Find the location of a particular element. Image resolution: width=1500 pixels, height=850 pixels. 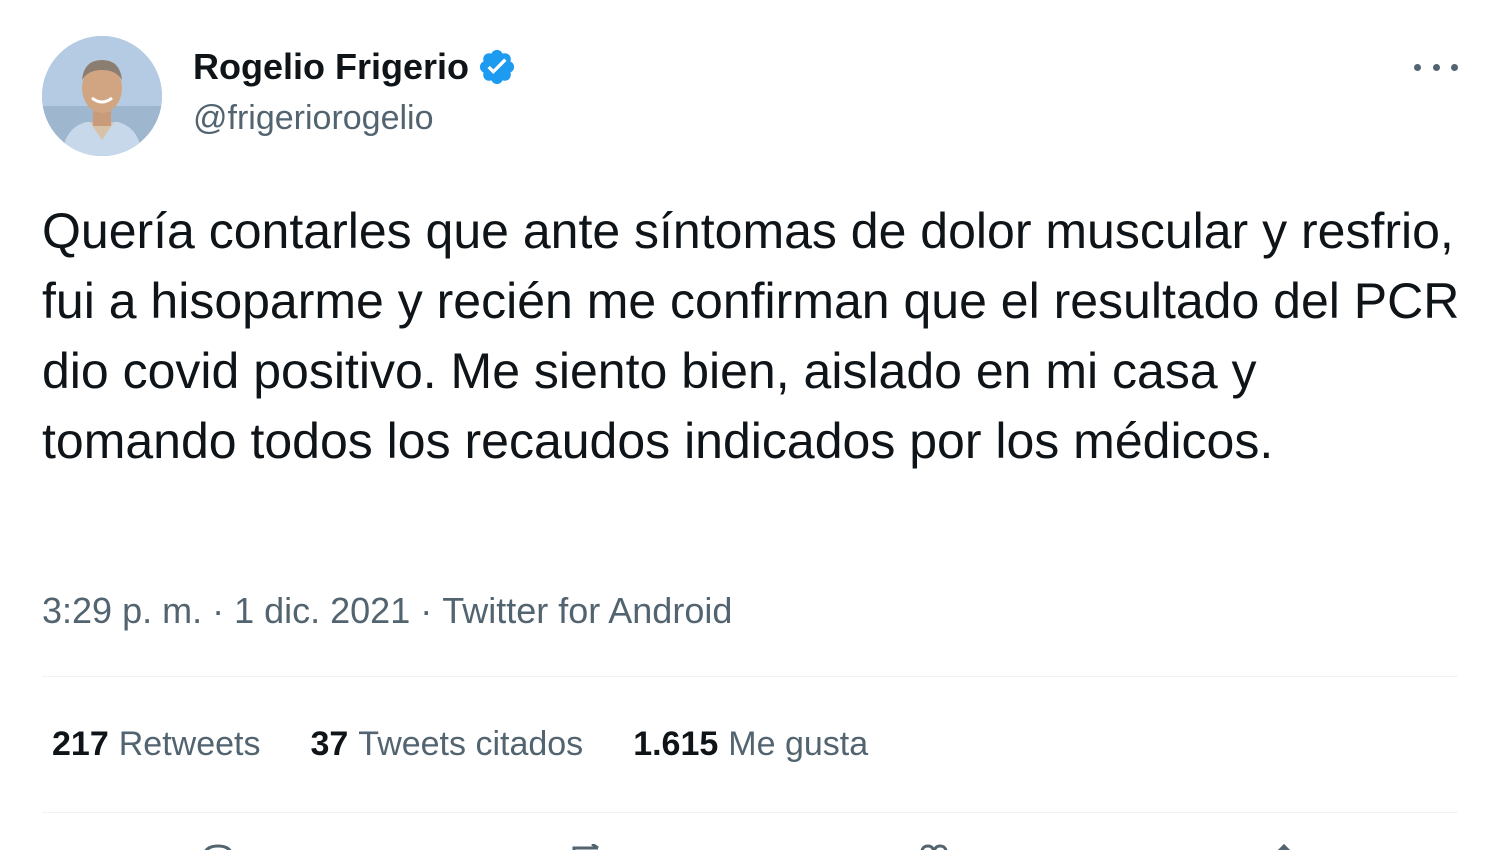

share-icon is located at coordinates (1284, 847).